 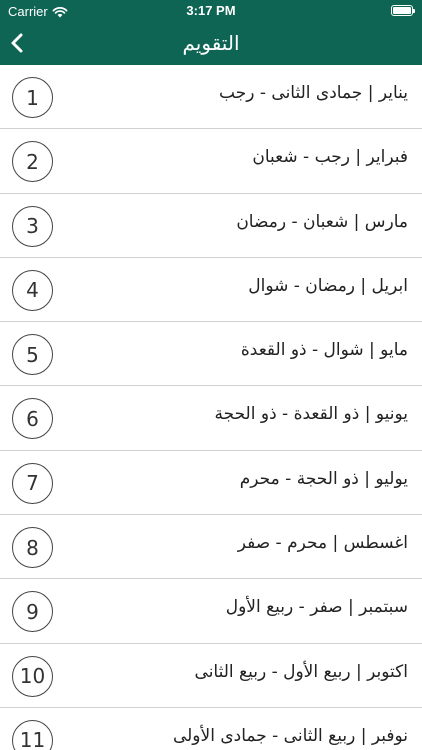 I want to click on status-bar: Carrier 3:17 PM, so click(x=211, y=11).